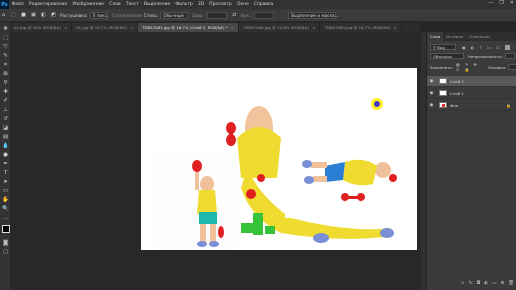 This screenshot has height=290, width=516. I want to click on swap-icon: ⇄, so click(234, 15).